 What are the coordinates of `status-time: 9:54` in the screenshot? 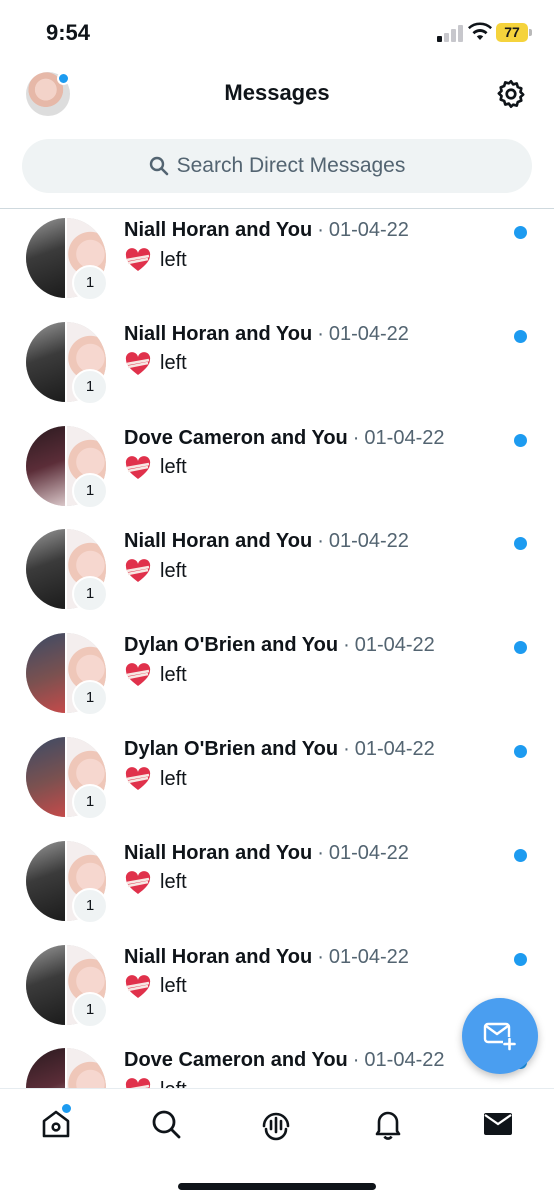 It's located at (68, 32).